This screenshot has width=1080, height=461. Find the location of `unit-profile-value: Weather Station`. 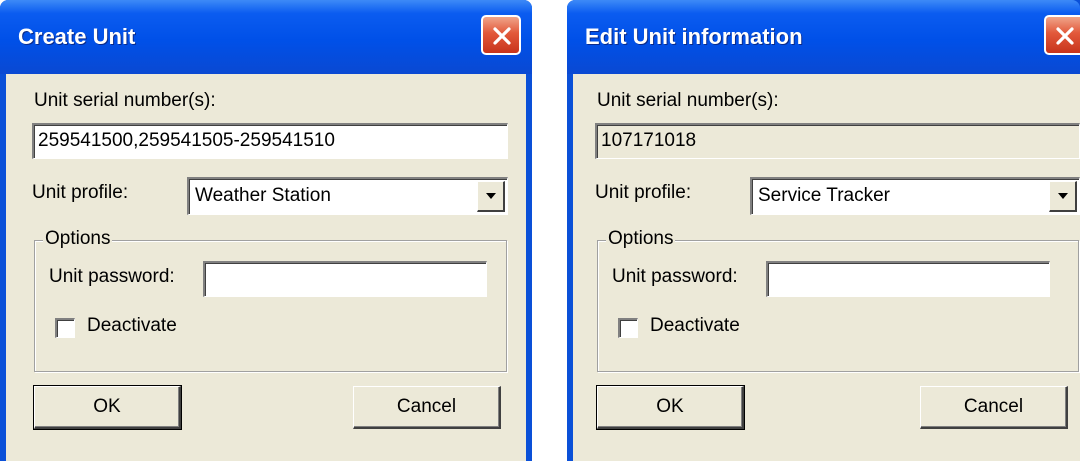

unit-profile-value: Weather Station is located at coordinates (263, 195).